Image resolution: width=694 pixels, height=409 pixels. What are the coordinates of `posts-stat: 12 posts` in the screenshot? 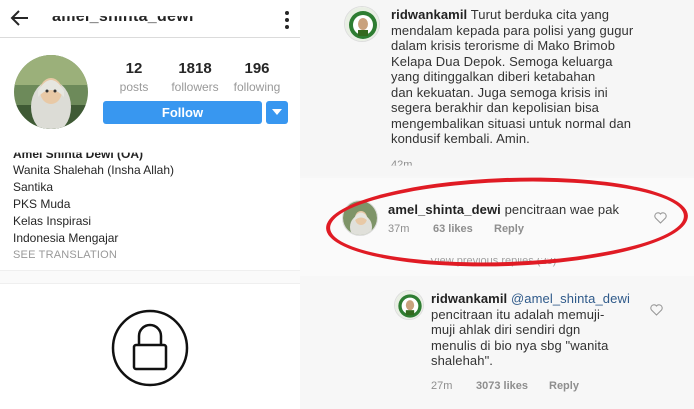 It's located at (134, 77).